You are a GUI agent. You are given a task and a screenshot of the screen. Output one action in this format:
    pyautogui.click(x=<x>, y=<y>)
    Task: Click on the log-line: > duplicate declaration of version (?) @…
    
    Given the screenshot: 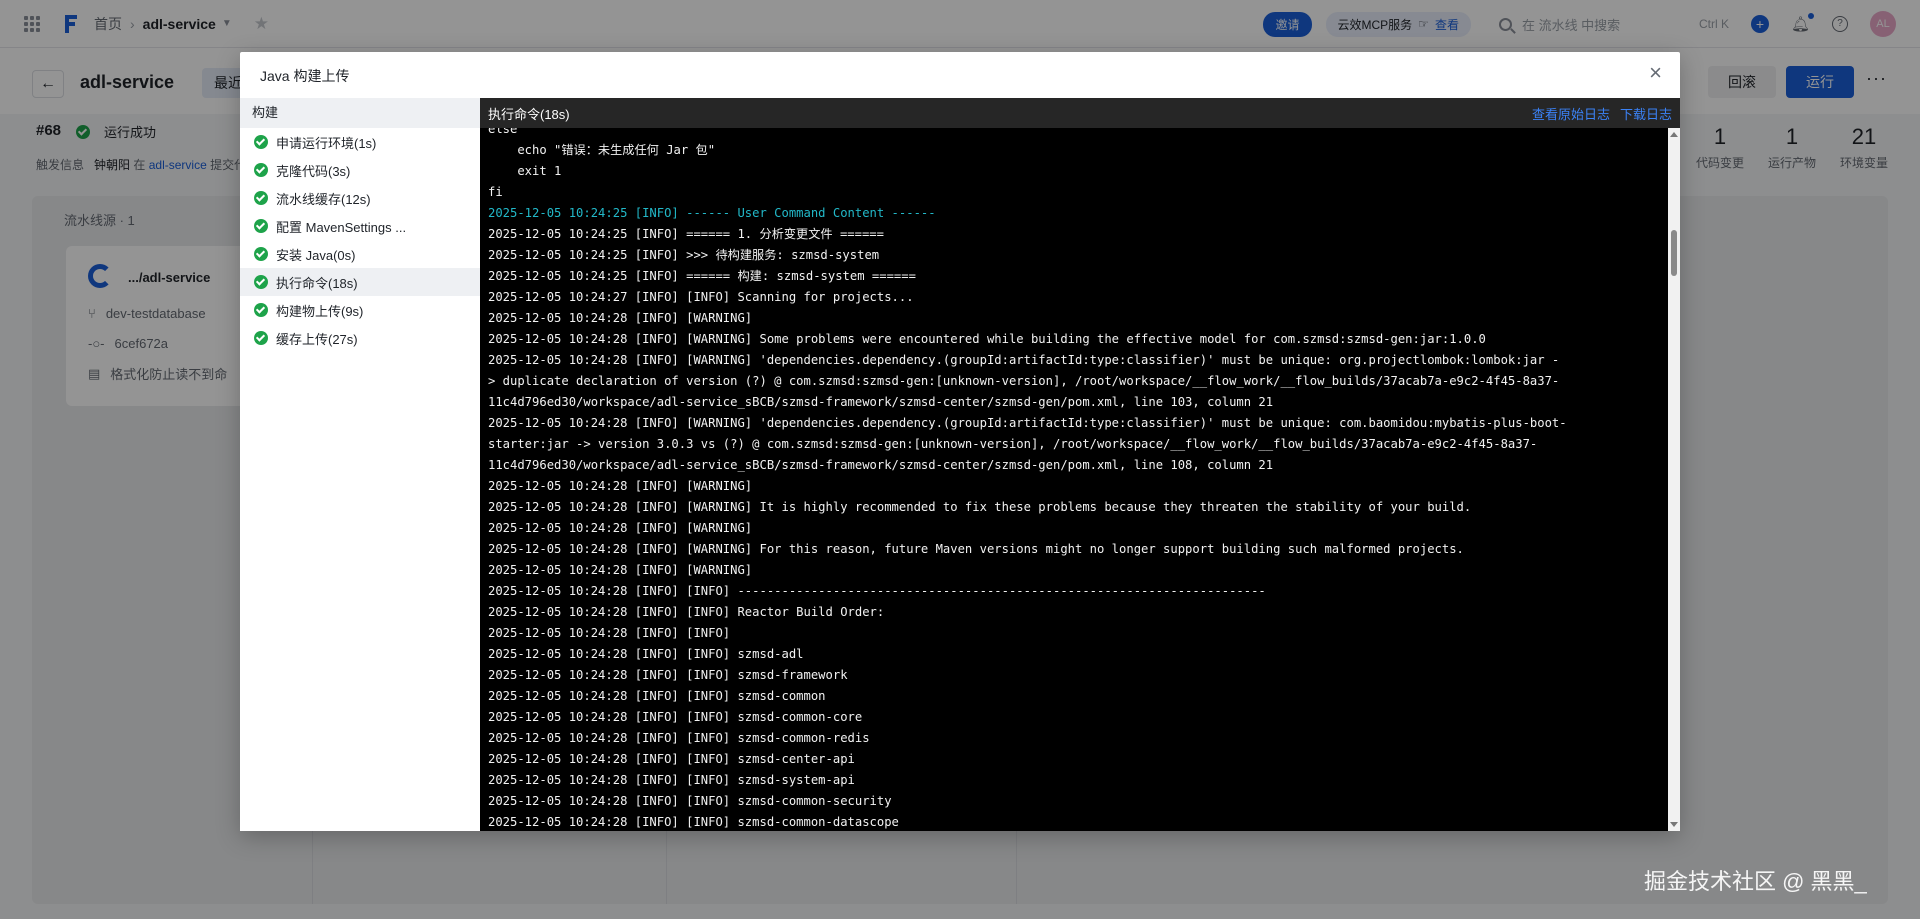 What is the action you would take?
    pyautogui.click(x=1024, y=381)
    